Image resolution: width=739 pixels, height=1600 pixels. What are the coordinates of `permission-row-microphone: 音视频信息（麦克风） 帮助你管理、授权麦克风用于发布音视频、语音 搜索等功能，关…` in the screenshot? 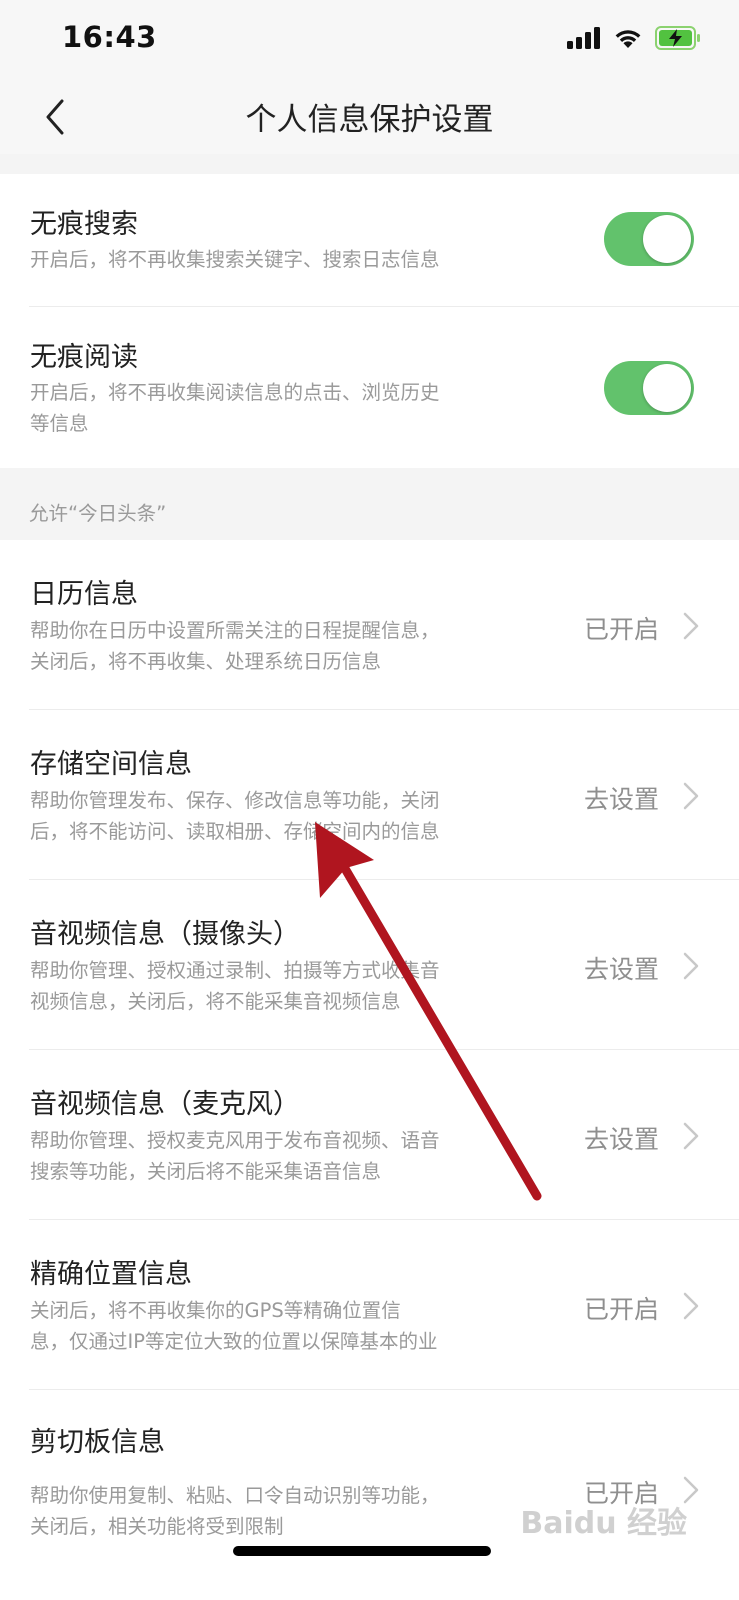 It's located at (369, 1134).